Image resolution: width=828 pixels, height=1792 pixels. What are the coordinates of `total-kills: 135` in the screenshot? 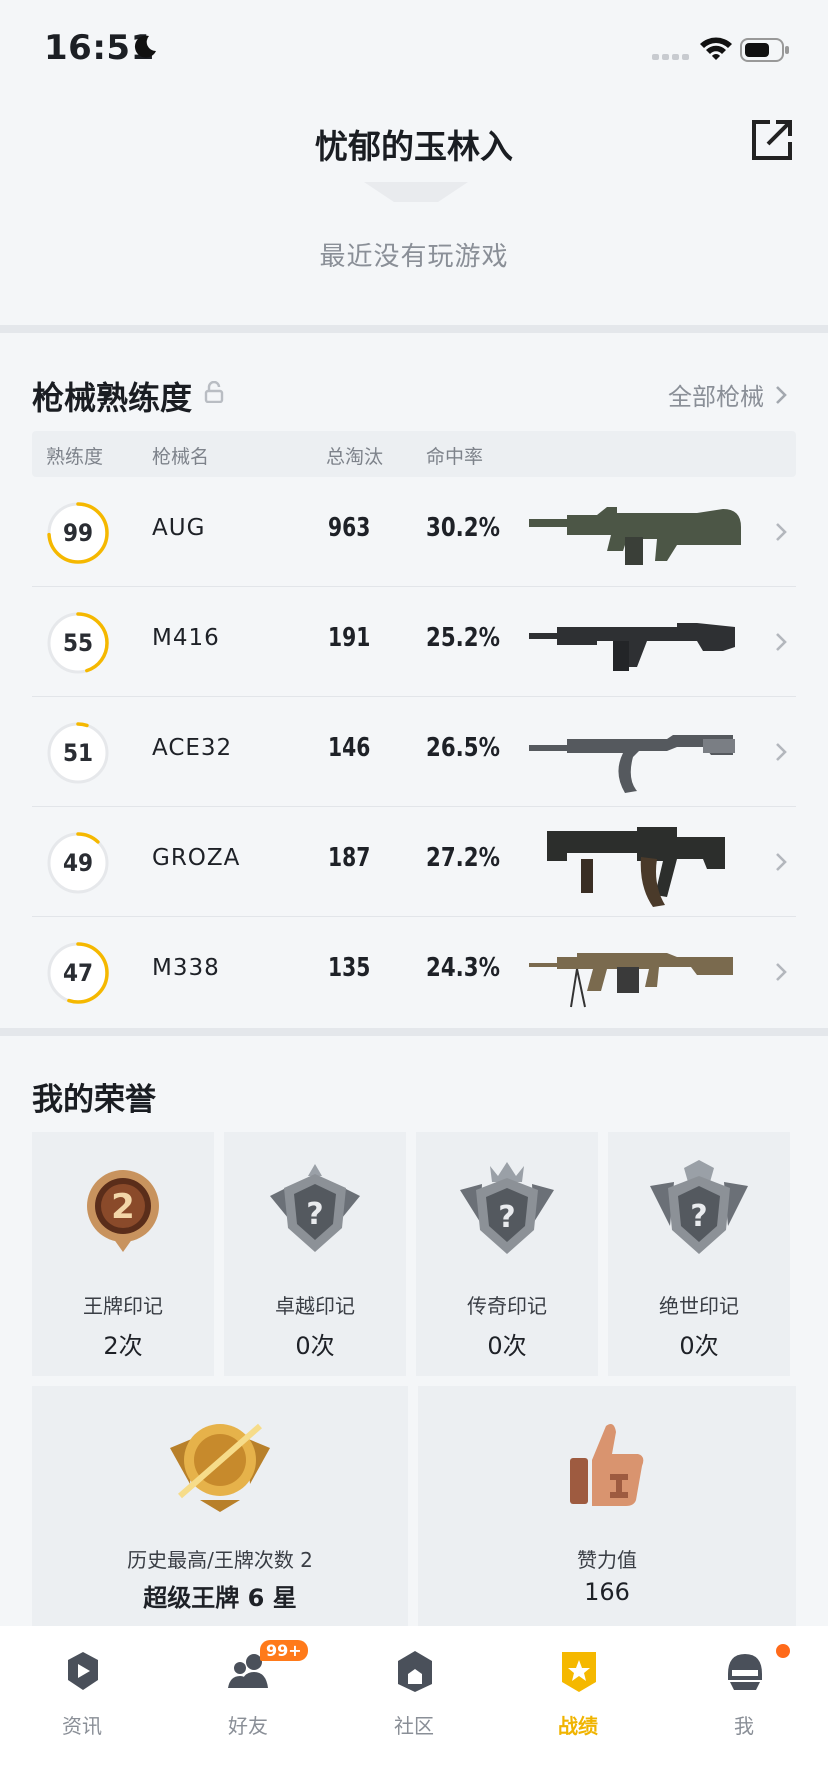 It's located at (349, 968).